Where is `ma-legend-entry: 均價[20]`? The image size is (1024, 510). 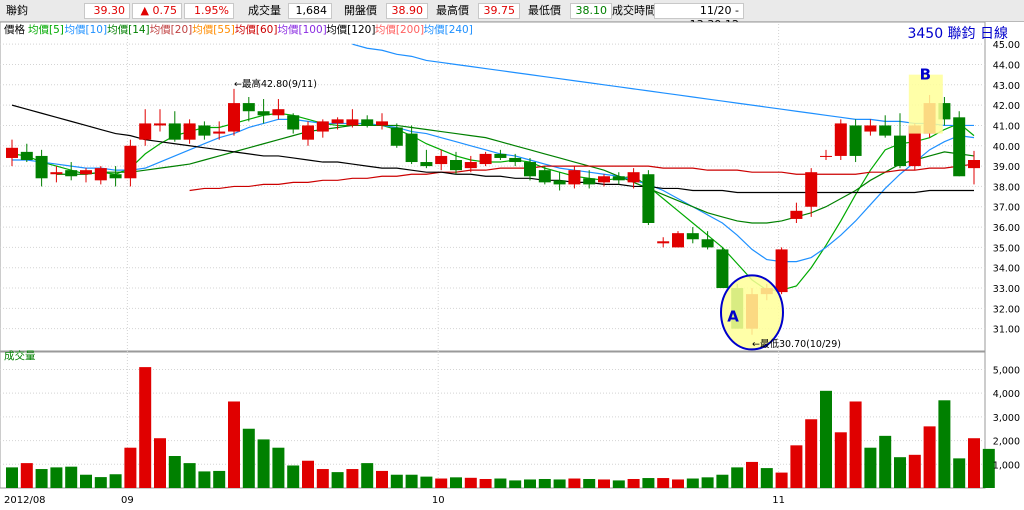
ma-legend-entry: 均價[20] is located at coordinates (171, 29).